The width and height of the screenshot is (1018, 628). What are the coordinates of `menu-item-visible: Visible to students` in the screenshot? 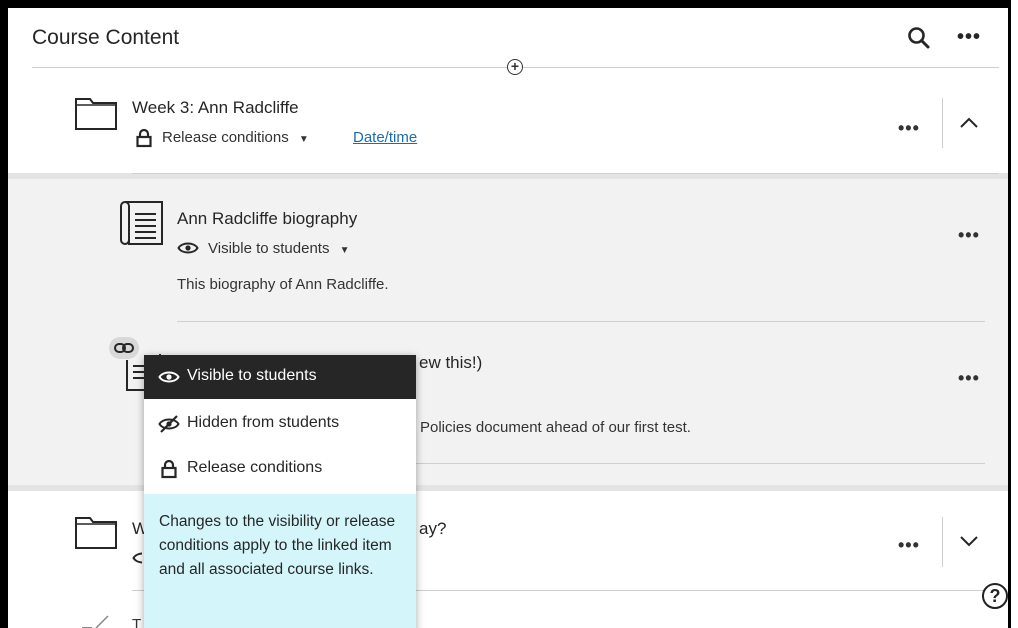 It's located at (280, 377).